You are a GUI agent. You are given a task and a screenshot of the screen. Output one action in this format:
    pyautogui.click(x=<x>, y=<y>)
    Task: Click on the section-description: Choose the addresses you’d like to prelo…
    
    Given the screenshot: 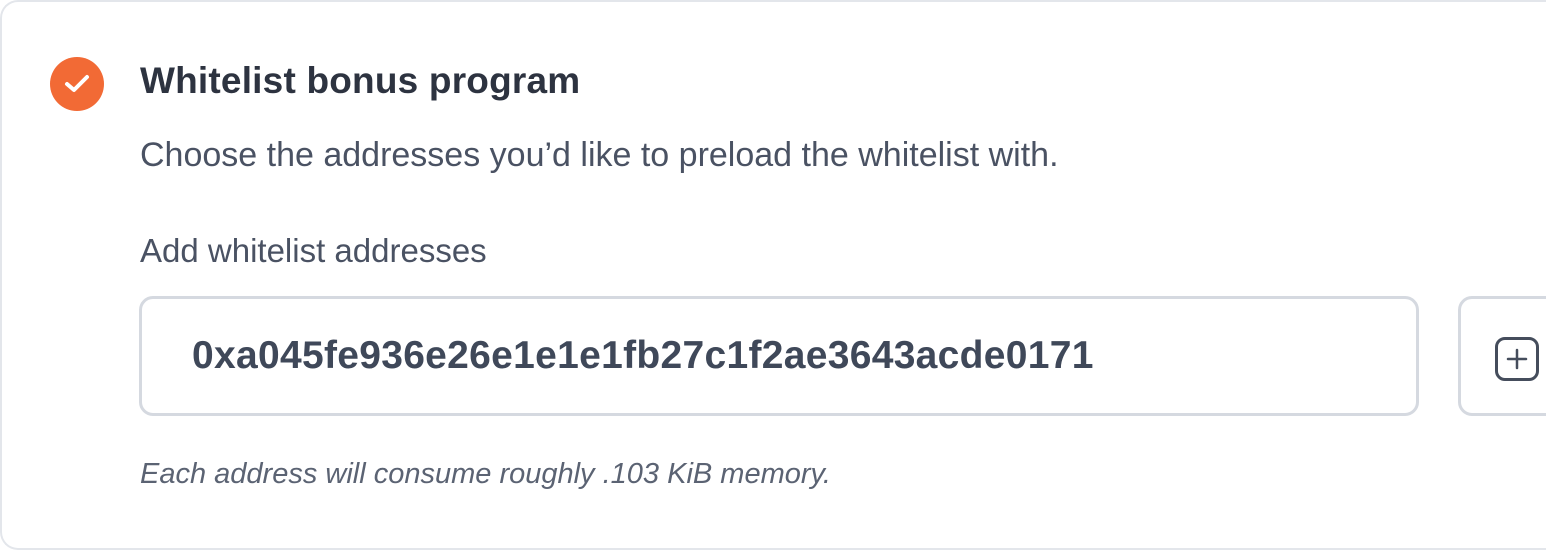 What is the action you would take?
    pyautogui.click(x=599, y=155)
    